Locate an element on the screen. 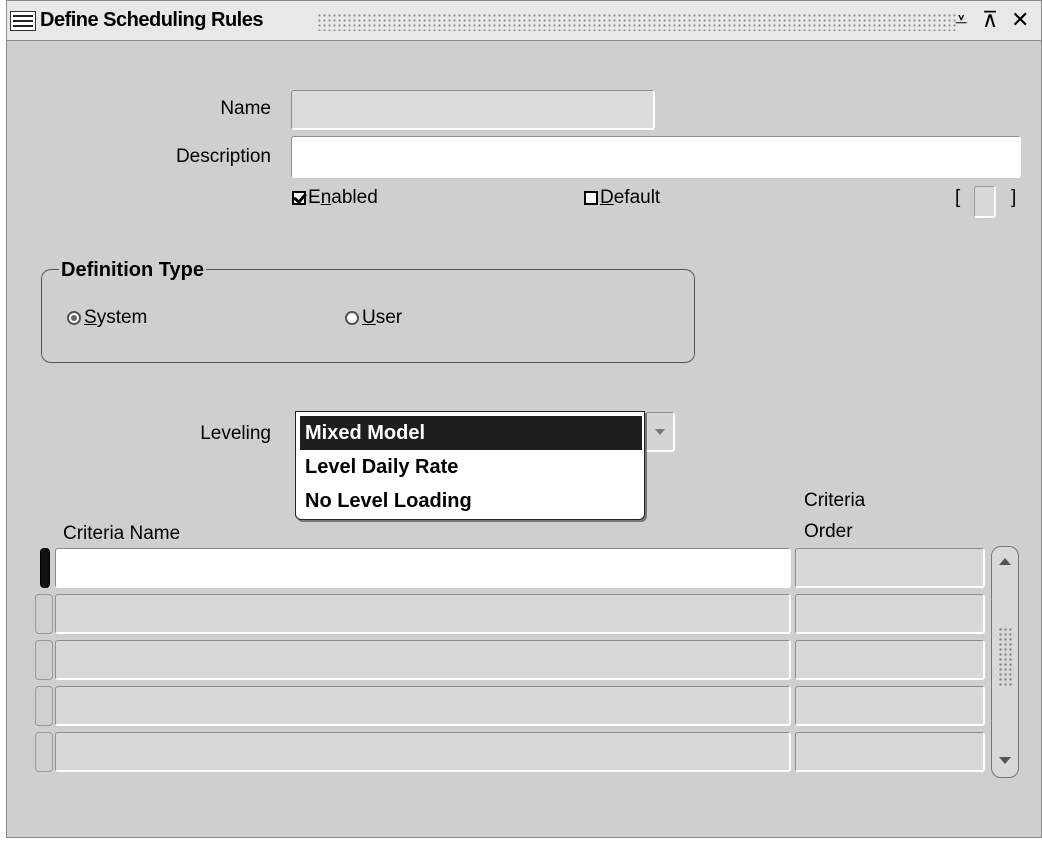 Image resolution: width=1042 pixels, height=845 pixels. description-label: Description is located at coordinates (223, 156).